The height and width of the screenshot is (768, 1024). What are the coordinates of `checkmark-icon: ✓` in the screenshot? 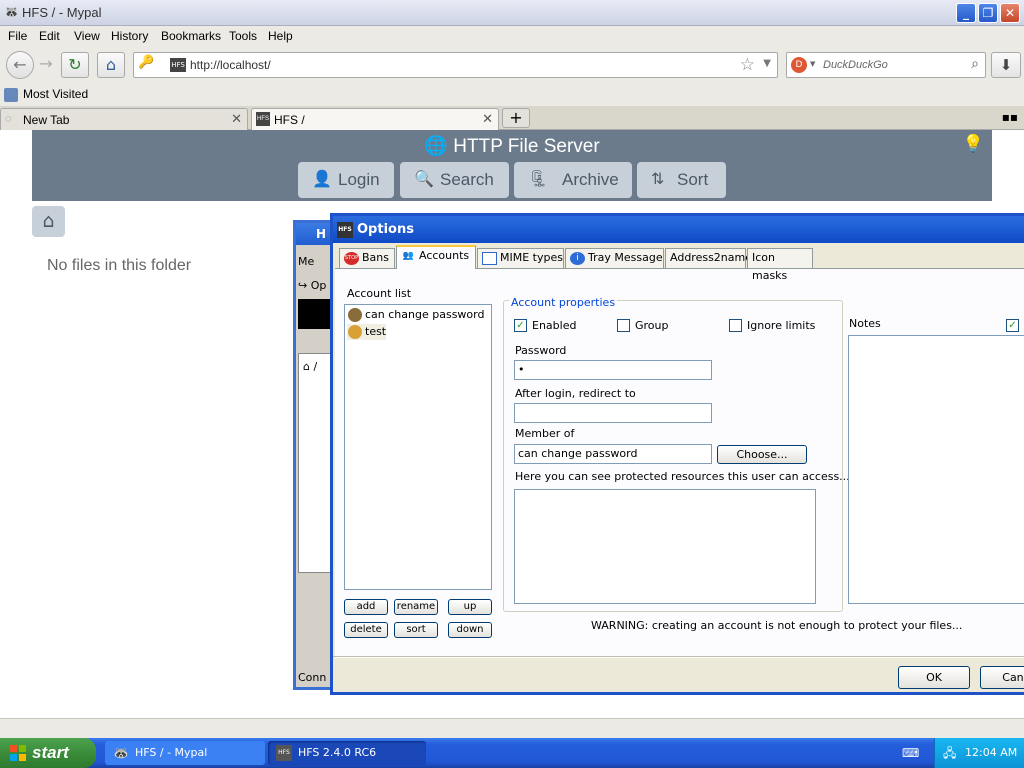 It's located at (1012, 325).